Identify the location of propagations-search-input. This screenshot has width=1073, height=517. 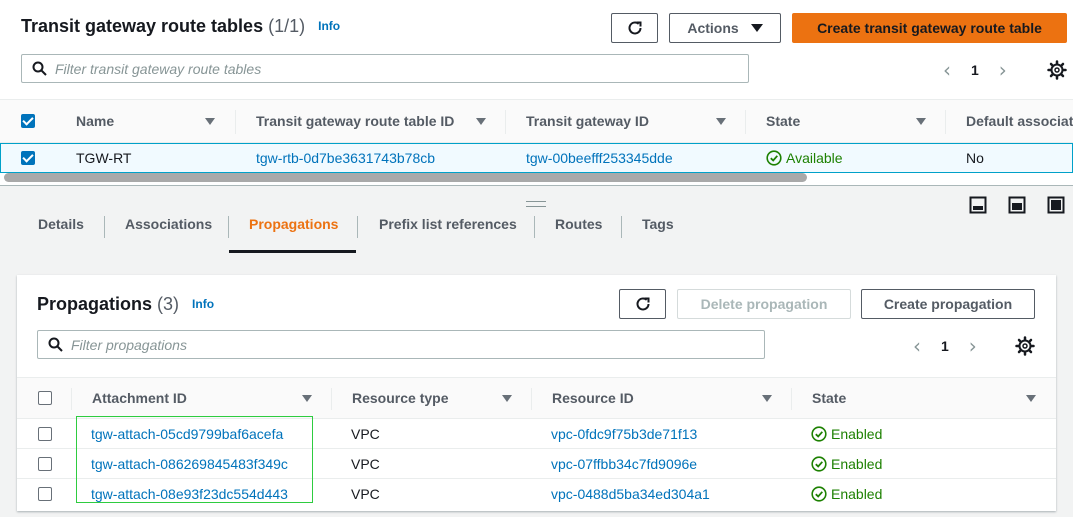
(393, 344).